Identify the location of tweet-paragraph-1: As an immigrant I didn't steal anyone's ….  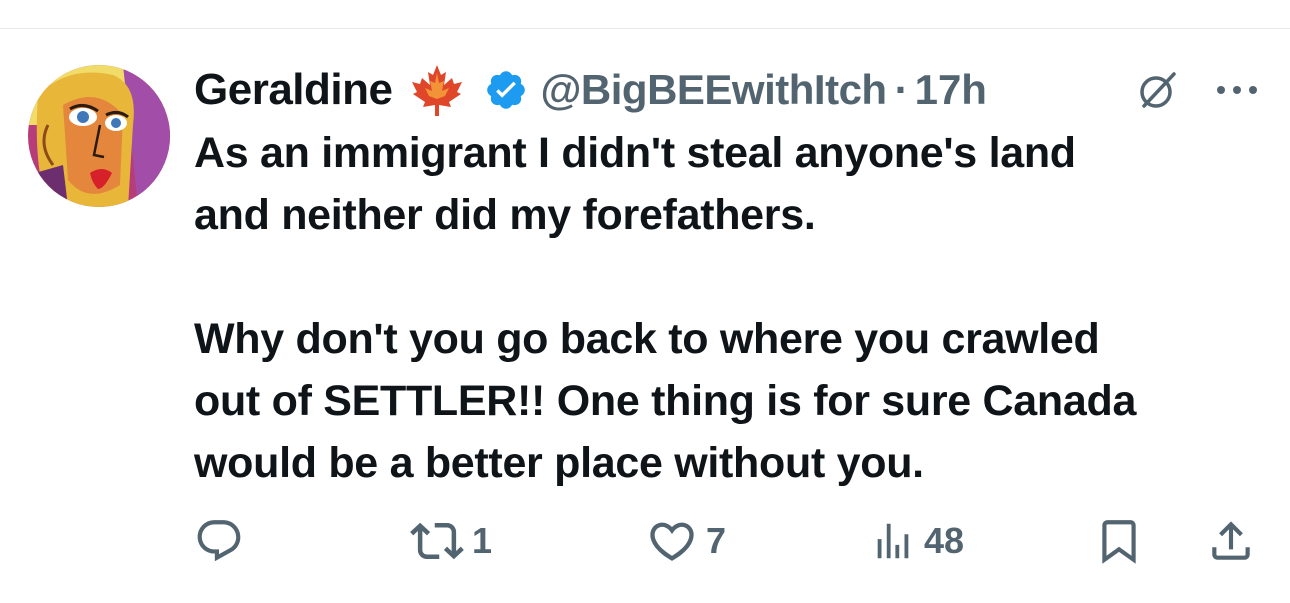
(635, 184).